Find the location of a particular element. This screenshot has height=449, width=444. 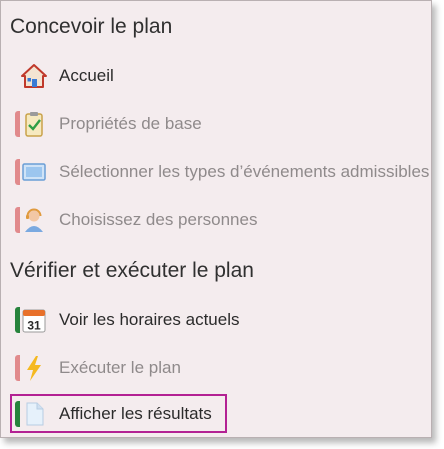

nav-item-run-plan-icon-wrap is located at coordinates (32, 368).